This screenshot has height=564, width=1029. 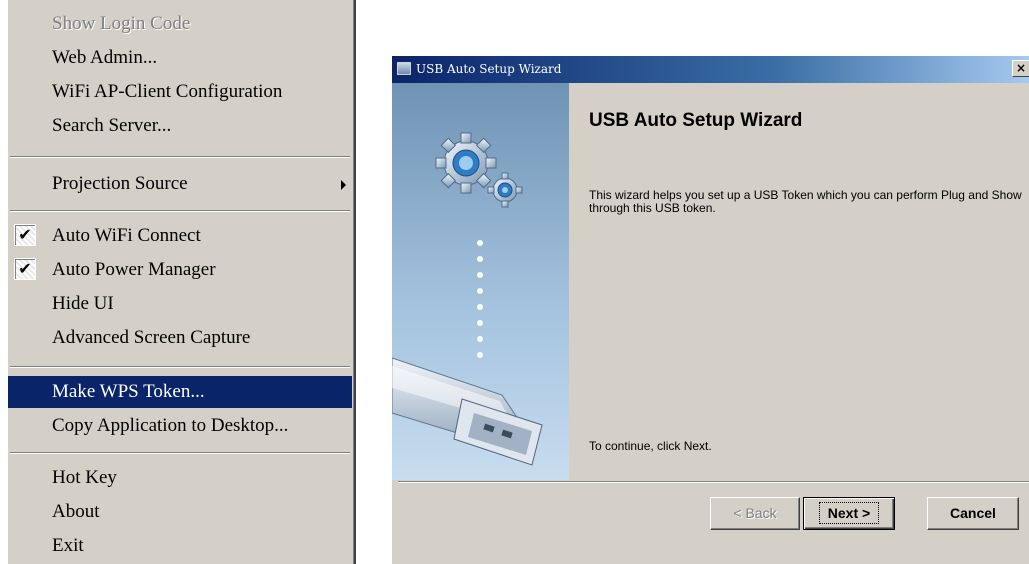 I want to click on submenu-arrow-icon, so click(x=343, y=185).